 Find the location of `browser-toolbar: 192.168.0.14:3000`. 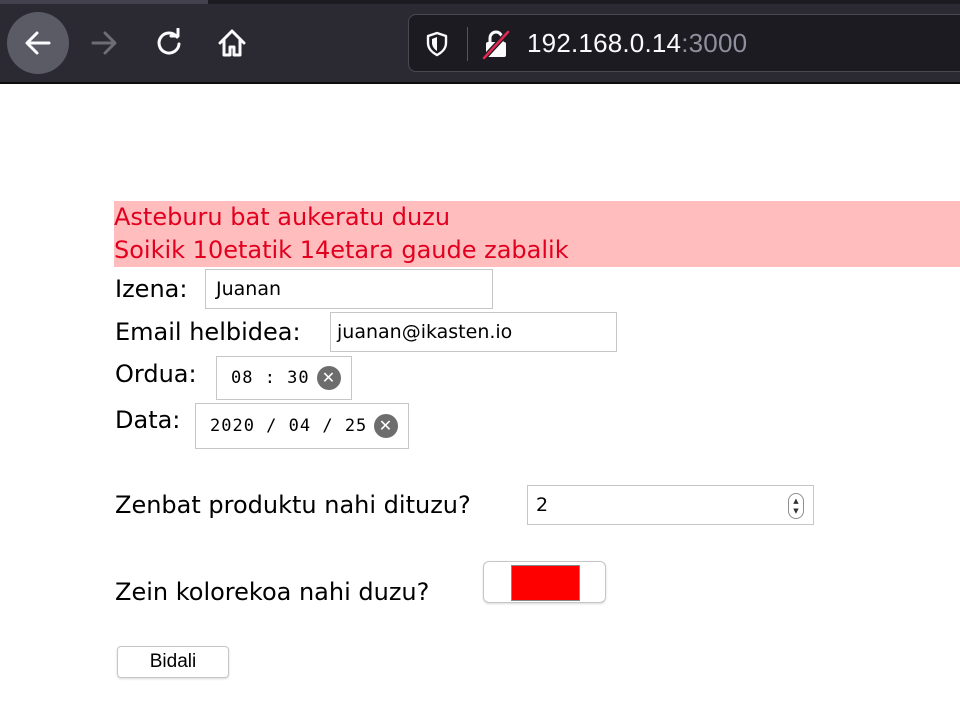

browser-toolbar: 192.168.0.14:3000 is located at coordinates (480, 42).